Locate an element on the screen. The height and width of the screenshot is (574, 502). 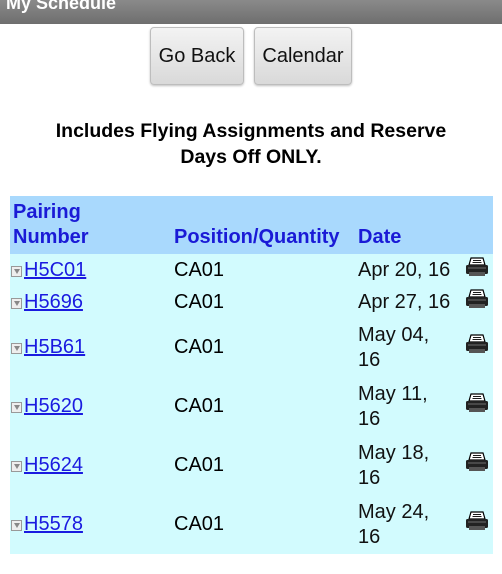
table-row: H5624 CA01 May 18, 16 is located at coordinates (251, 465).